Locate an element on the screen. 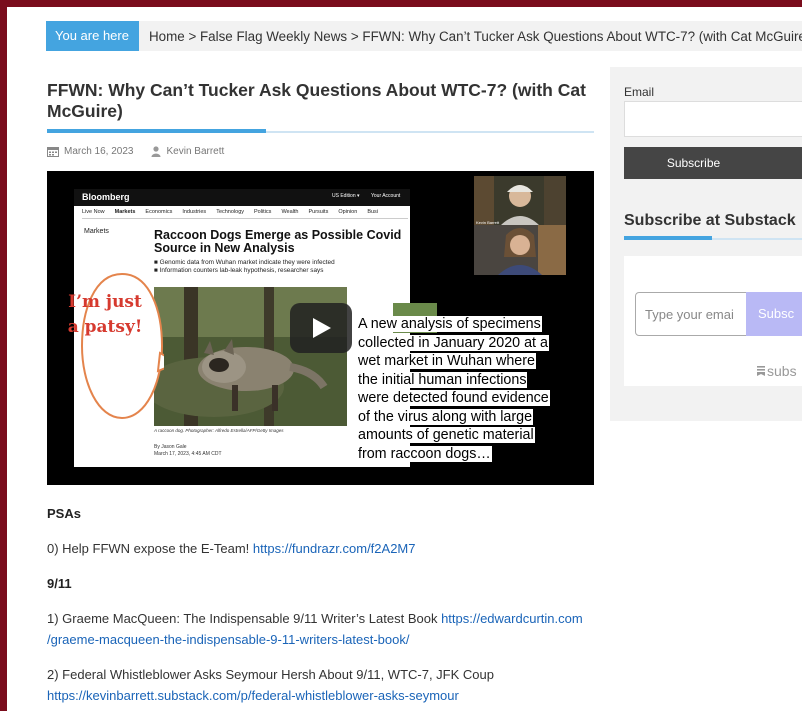  overlay-line: the initial human infections is located at coordinates (442, 379).